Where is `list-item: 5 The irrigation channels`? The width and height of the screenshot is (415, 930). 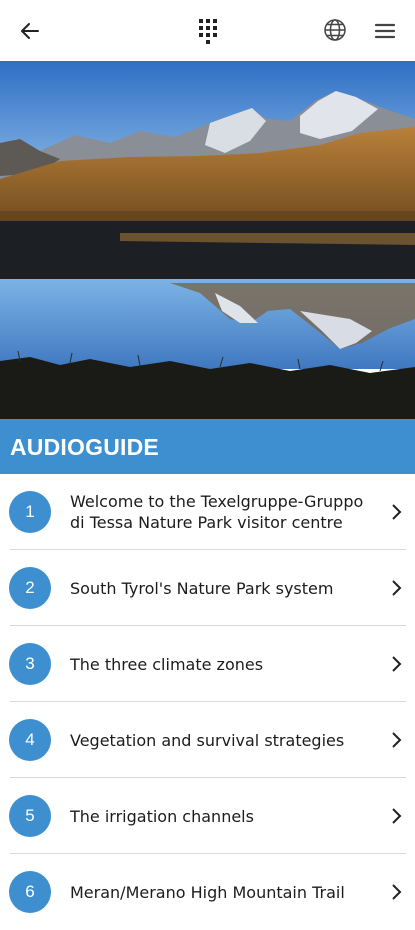
list-item: 5 The irrigation channels is located at coordinates (207, 816).